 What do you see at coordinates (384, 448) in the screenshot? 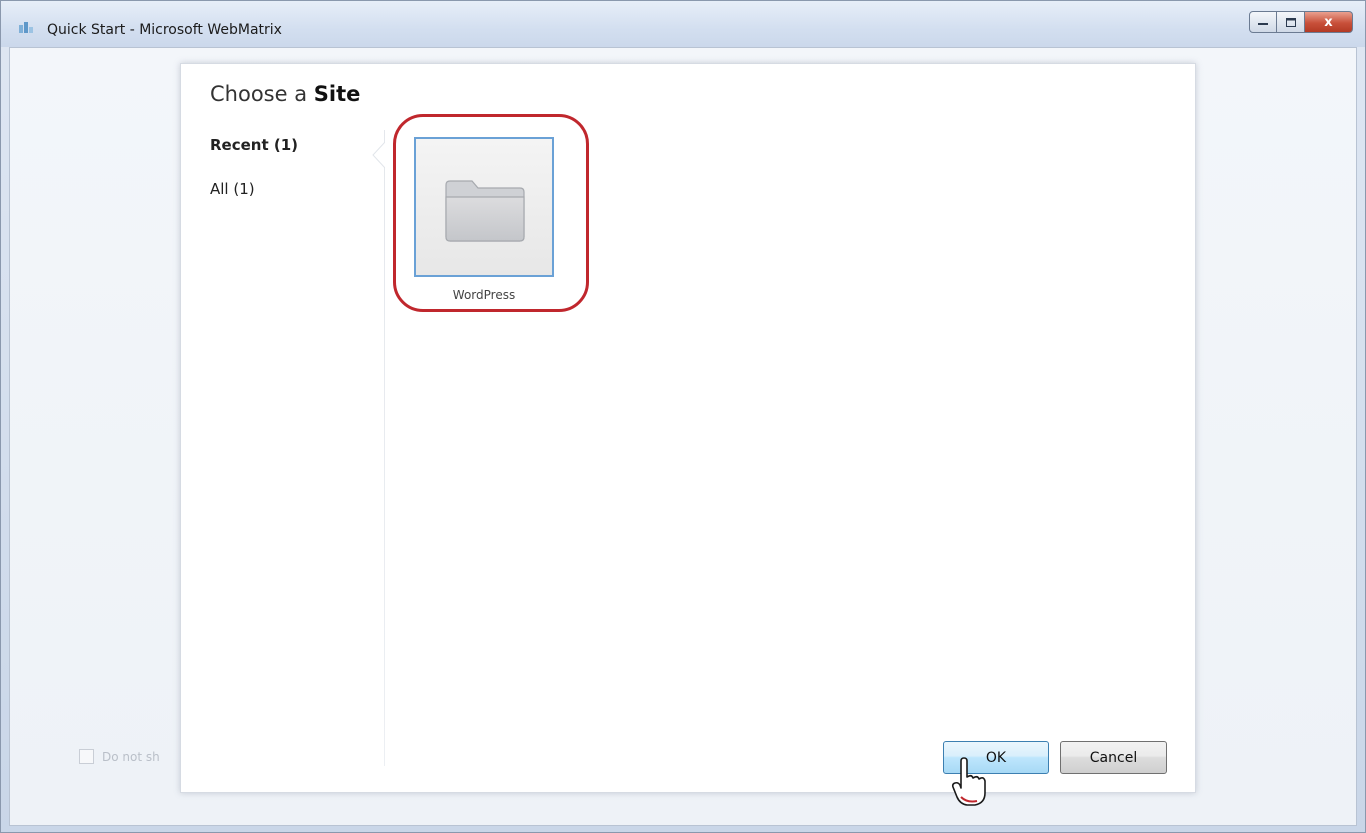
I see `nav-divider` at bounding box center [384, 448].